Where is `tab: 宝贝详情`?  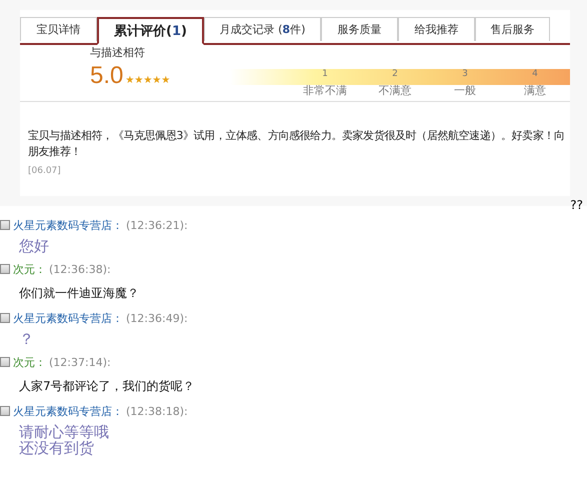
tab: 宝贝详情 is located at coordinates (58, 29).